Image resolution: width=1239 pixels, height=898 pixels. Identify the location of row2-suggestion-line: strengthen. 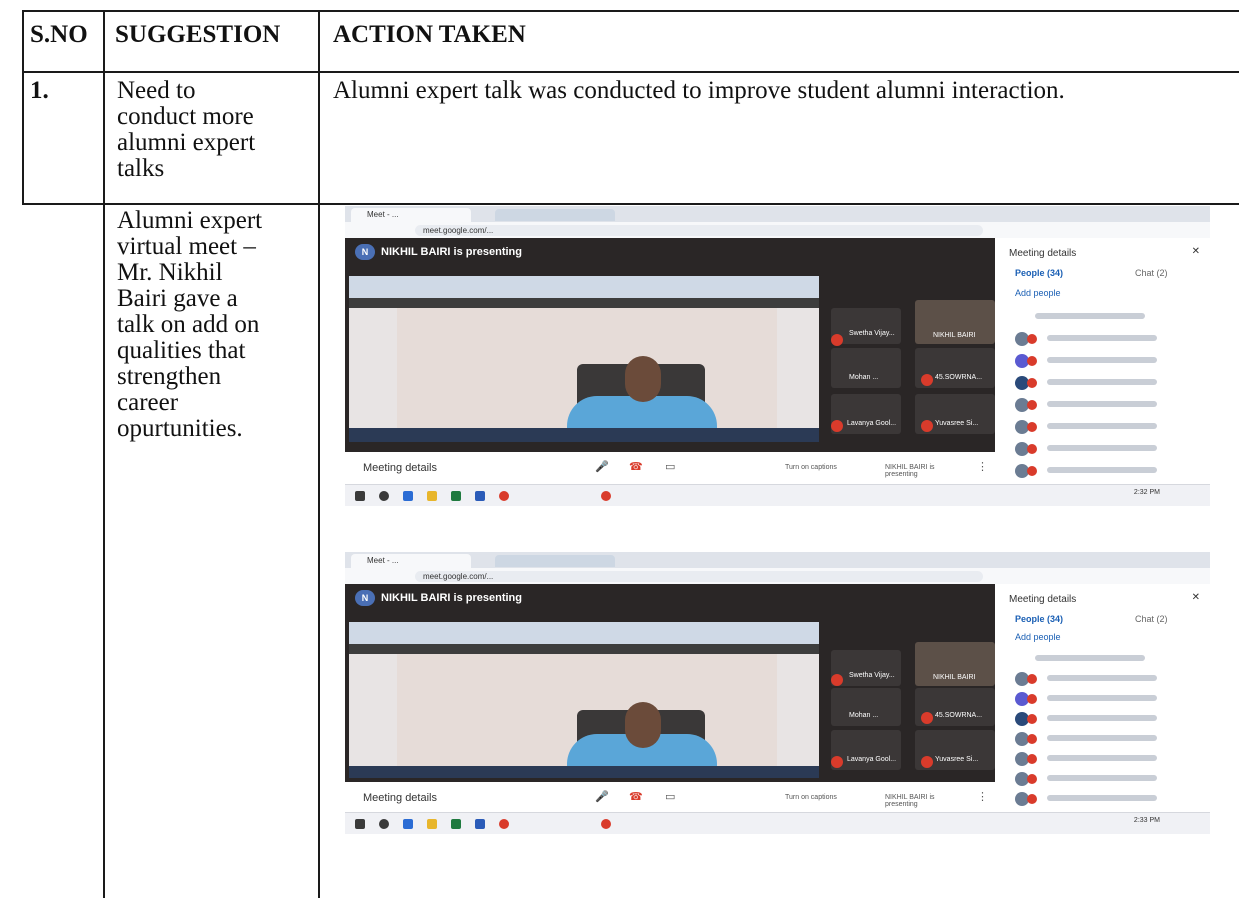
(169, 376).